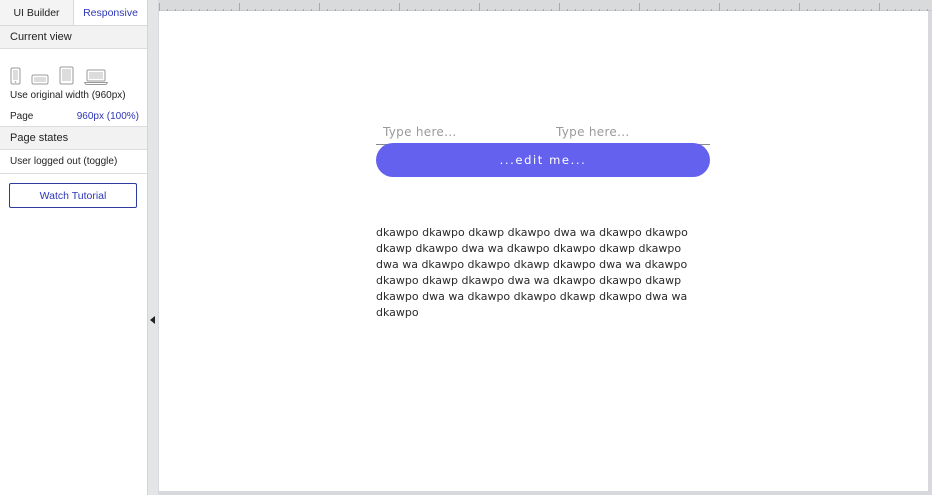 The image size is (932, 495). I want to click on tab-responsive: Responsive, so click(110, 12).